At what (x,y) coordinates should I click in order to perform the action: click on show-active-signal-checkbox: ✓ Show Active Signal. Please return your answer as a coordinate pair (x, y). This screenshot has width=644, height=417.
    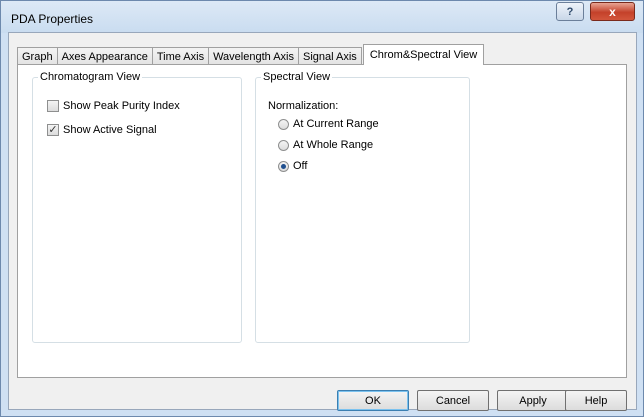
    Looking at the image, I should click on (102, 130).